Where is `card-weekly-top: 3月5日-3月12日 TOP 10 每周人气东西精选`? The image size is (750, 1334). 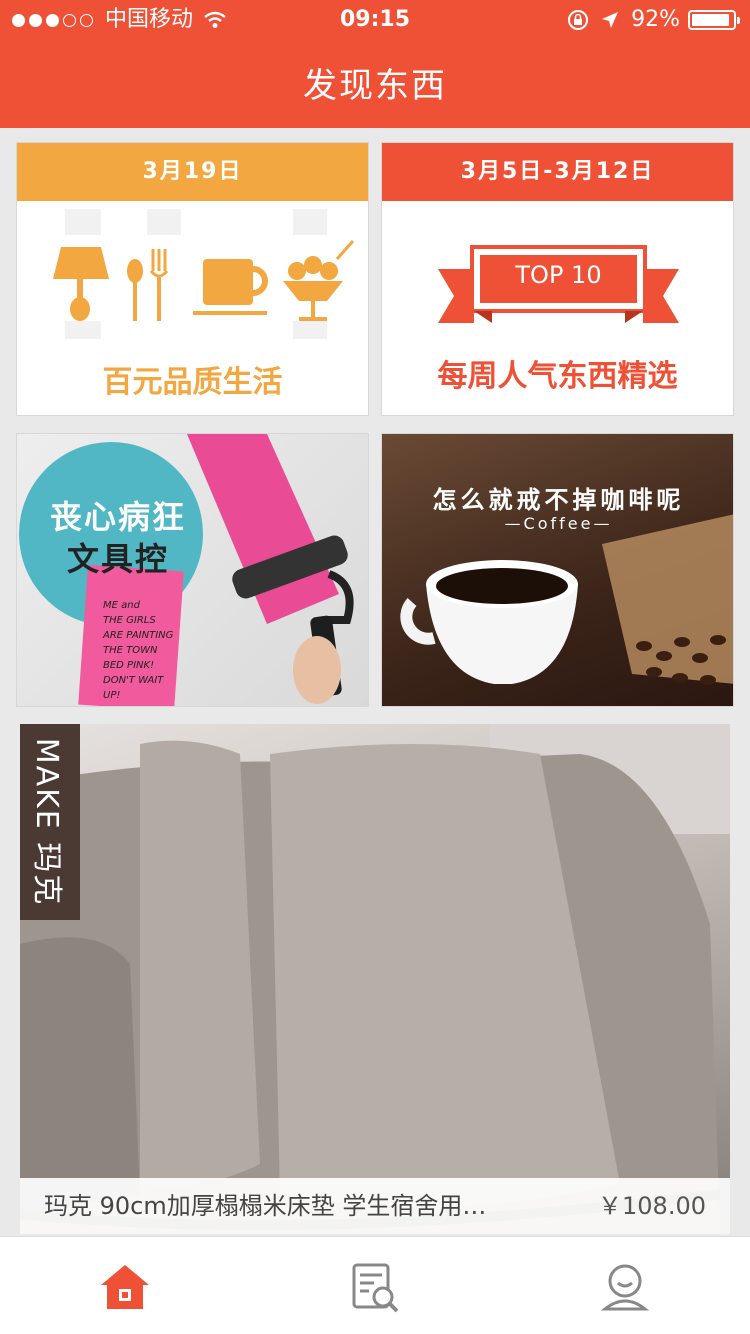 card-weekly-top: 3月5日-3月12日 TOP 10 每周人气东西精选 is located at coordinates (557, 279).